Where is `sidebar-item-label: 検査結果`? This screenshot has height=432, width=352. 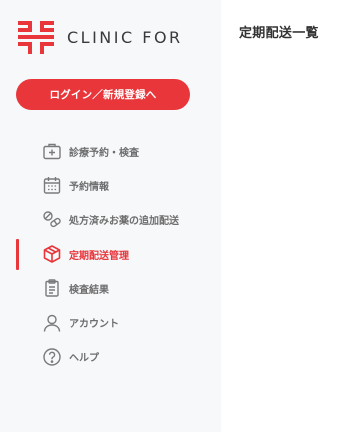 sidebar-item-label: 検査結果 is located at coordinates (89, 290).